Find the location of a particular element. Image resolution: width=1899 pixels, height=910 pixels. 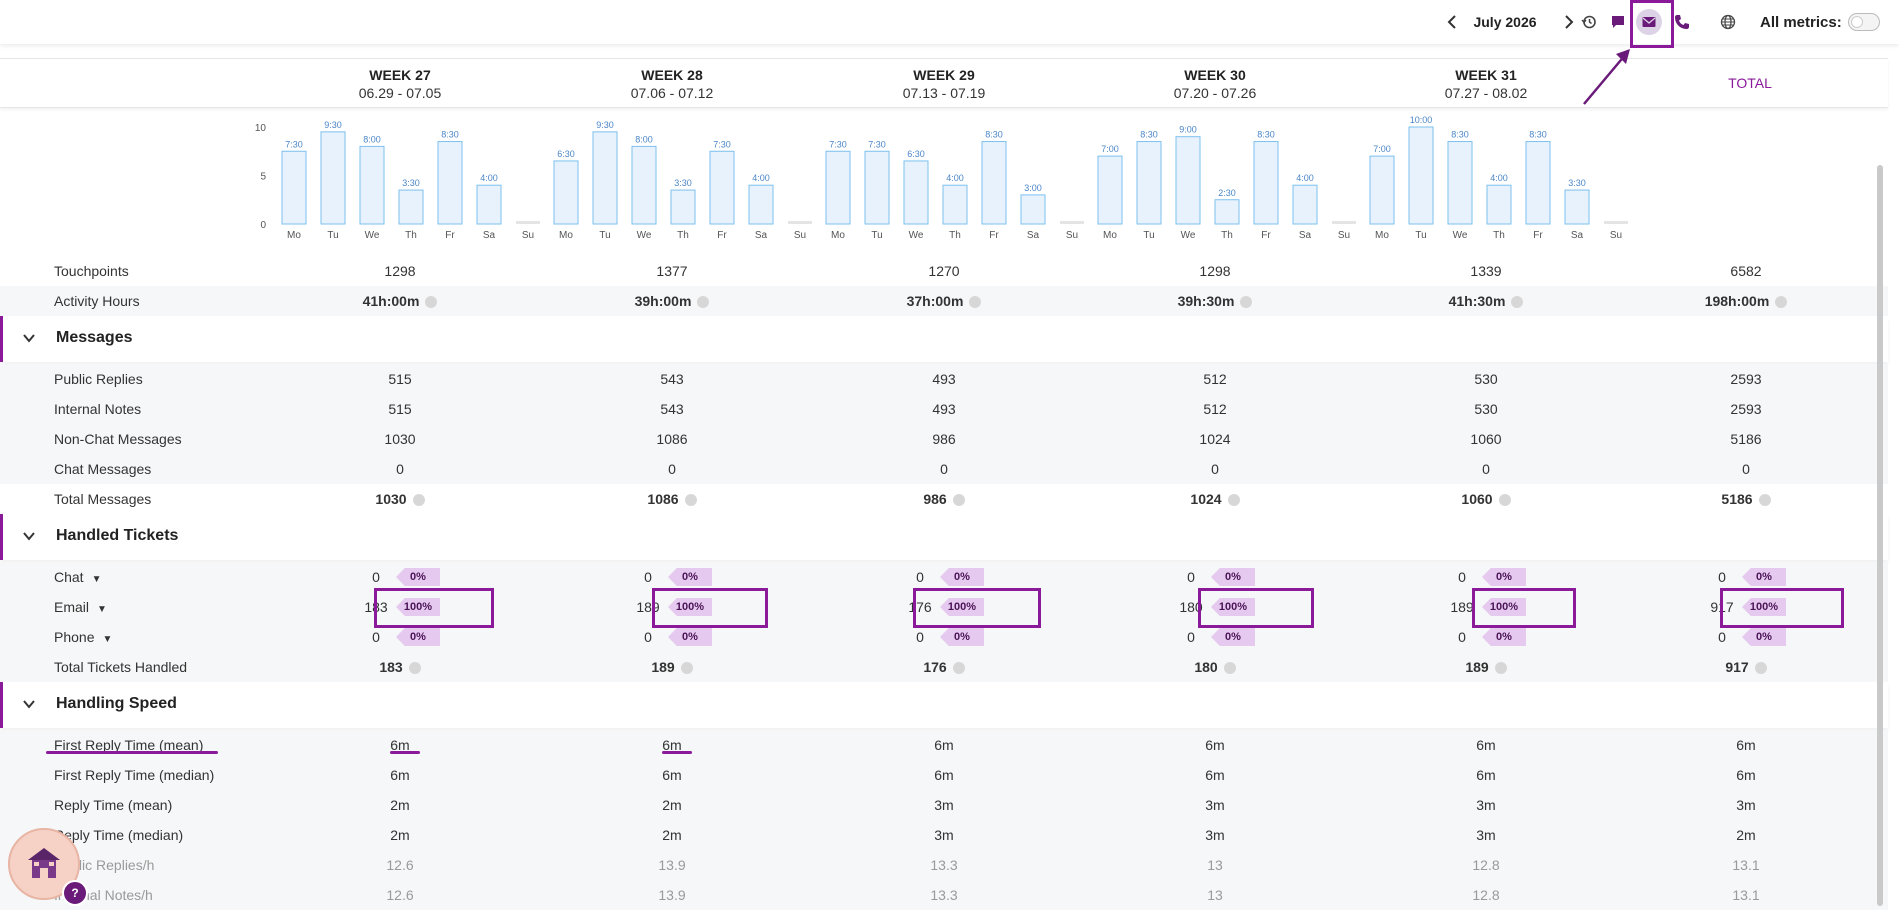

day-tick-label: We is located at coordinates (1460, 235).